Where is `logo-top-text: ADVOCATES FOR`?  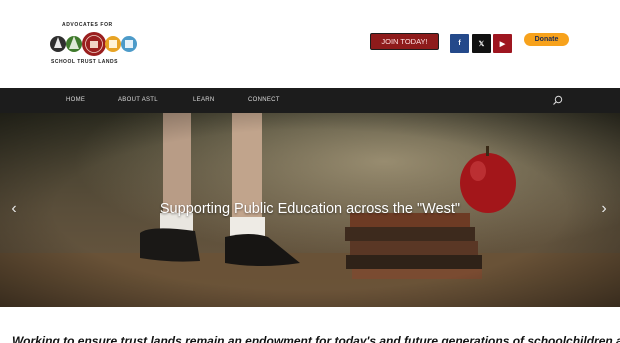
logo-top-text: ADVOCATES FOR is located at coordinates (87, 25).